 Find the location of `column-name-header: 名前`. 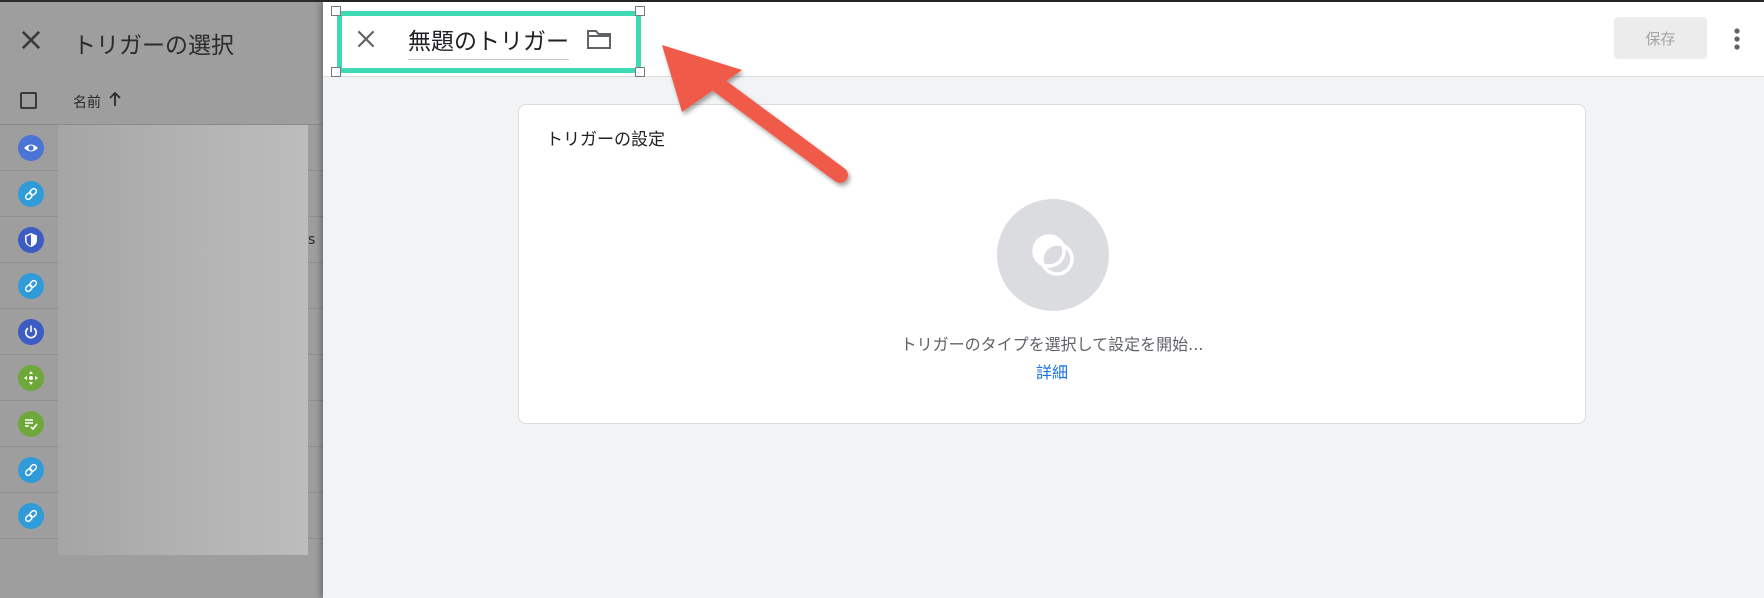

column-name-header: 名前 is located at coordinates (87, 102).